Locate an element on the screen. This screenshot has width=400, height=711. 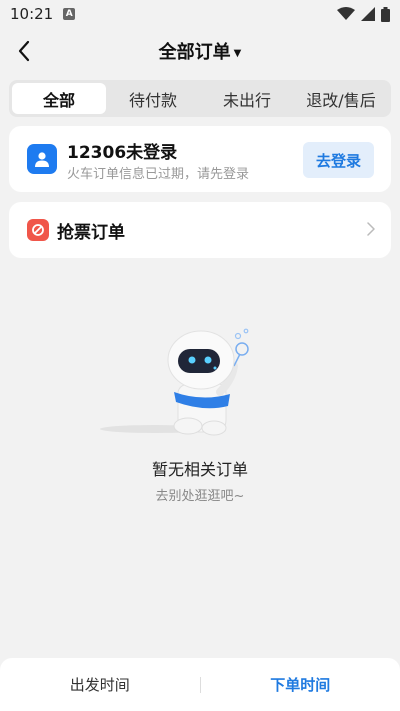
user-icon is located at coordinates (42, 159).